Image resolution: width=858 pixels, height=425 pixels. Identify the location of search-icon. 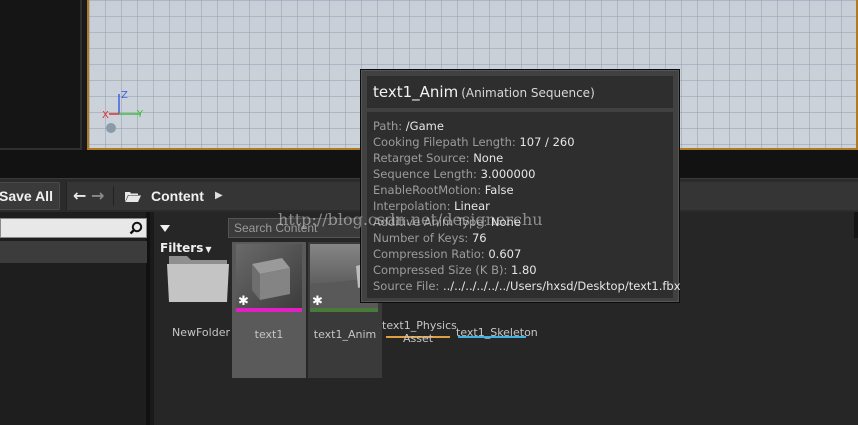
(136, 228).